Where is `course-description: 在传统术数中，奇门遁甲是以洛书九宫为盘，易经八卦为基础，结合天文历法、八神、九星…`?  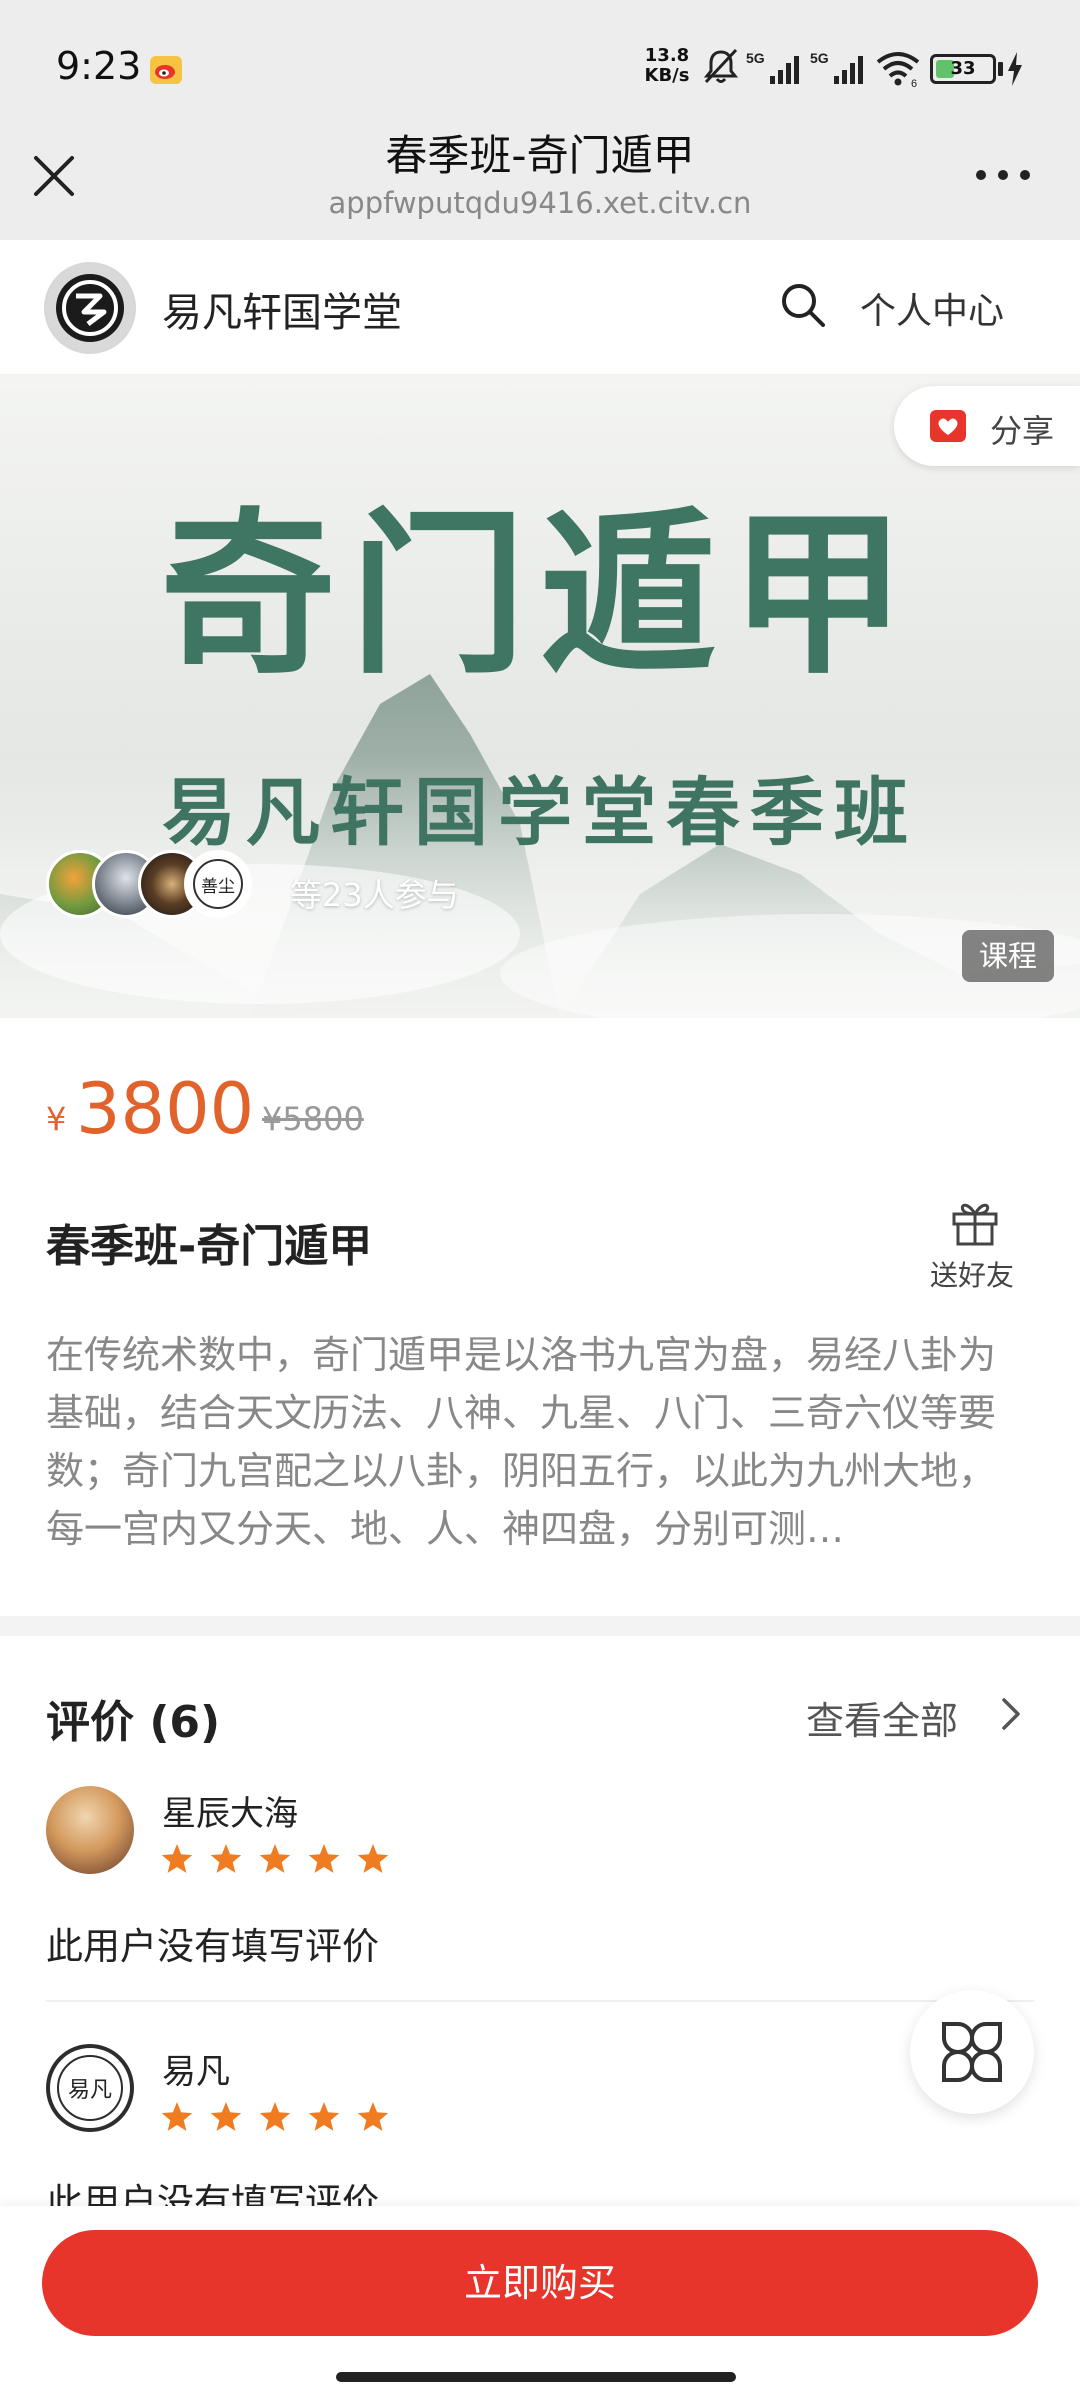 course-description: 在传统术数中，奇门遁甲是以洛书九宫为盘，易经八卦为基础，结合天文历法、八神、九星… is located at coordinates (521, 1442).